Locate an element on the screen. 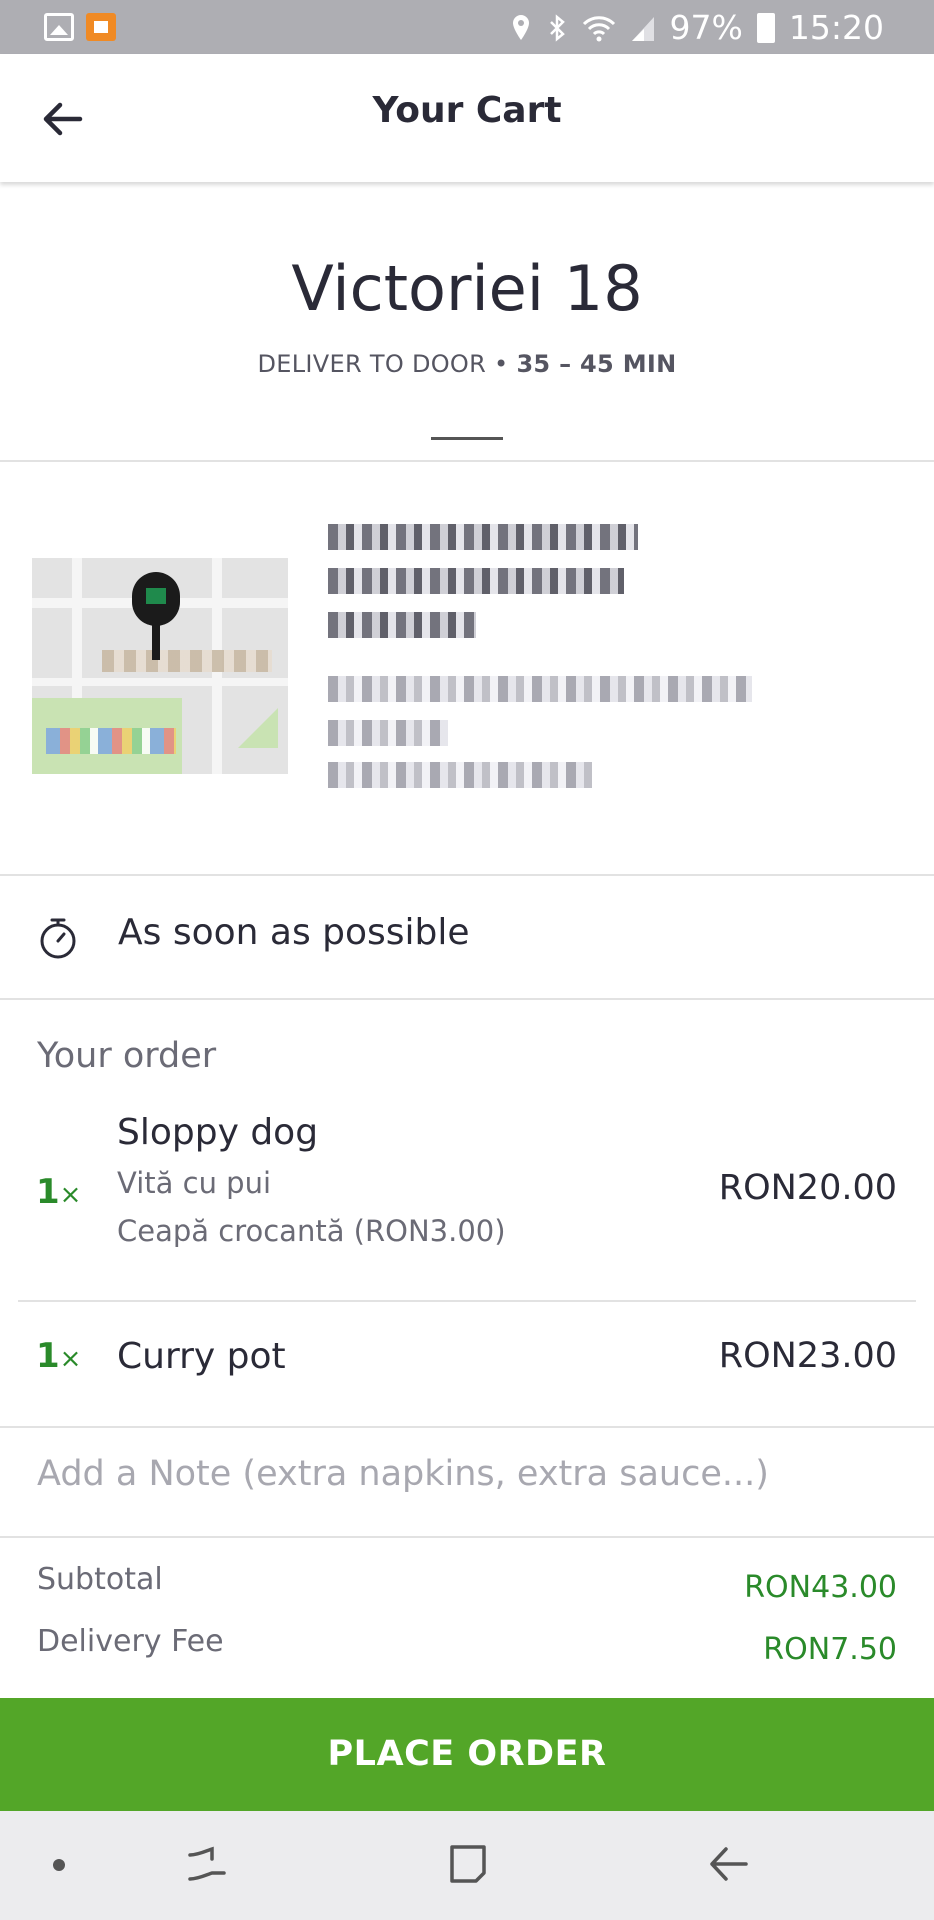  system-navigation-bar is located at coordinates (467, 1865).